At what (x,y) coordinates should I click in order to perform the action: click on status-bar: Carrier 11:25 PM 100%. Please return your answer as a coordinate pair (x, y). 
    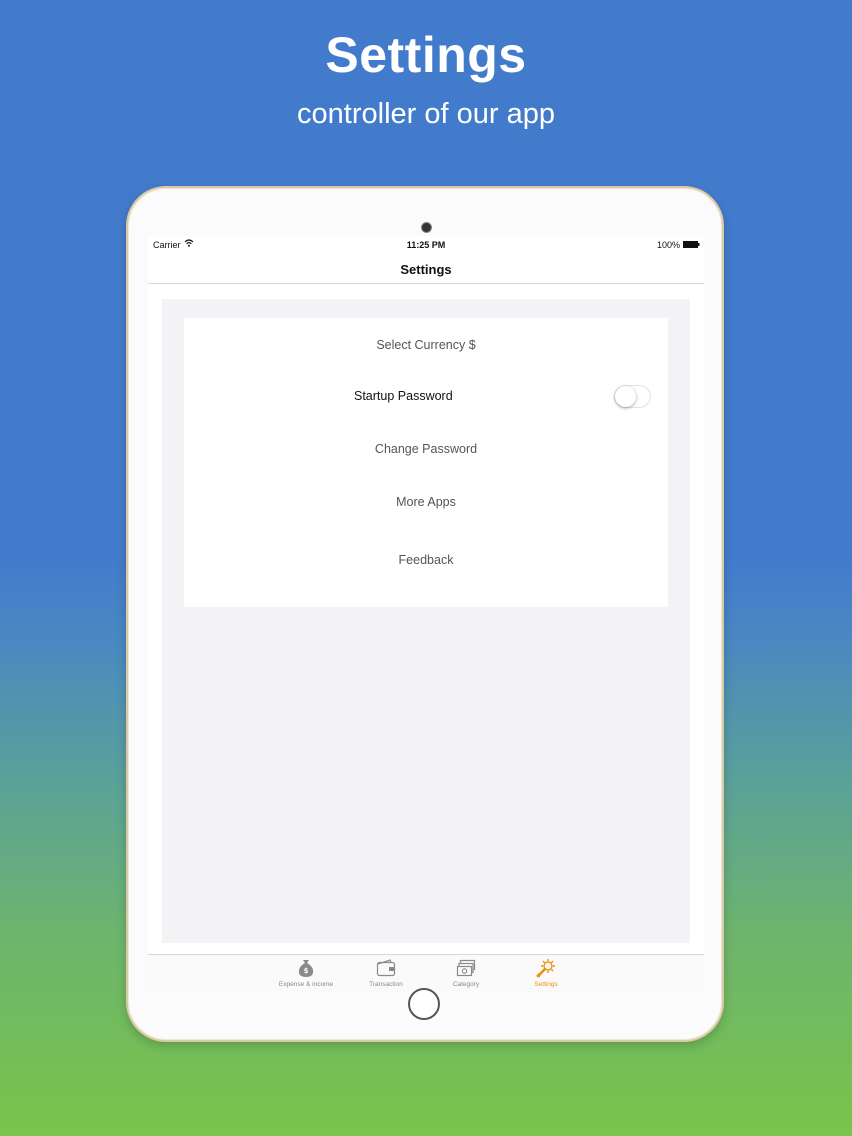
    Looking at the image, I should click on (426, 245).